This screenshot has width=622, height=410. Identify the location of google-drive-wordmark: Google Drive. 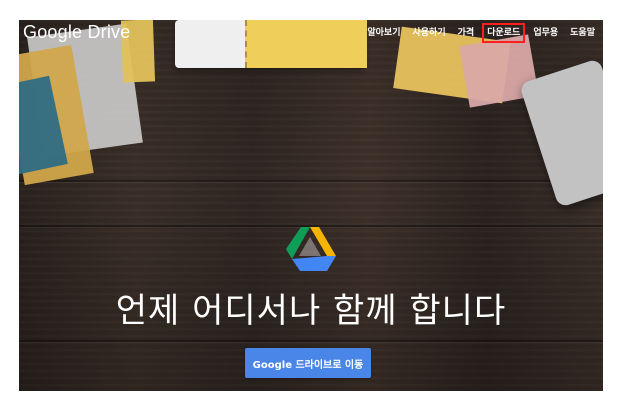
(76, 32).